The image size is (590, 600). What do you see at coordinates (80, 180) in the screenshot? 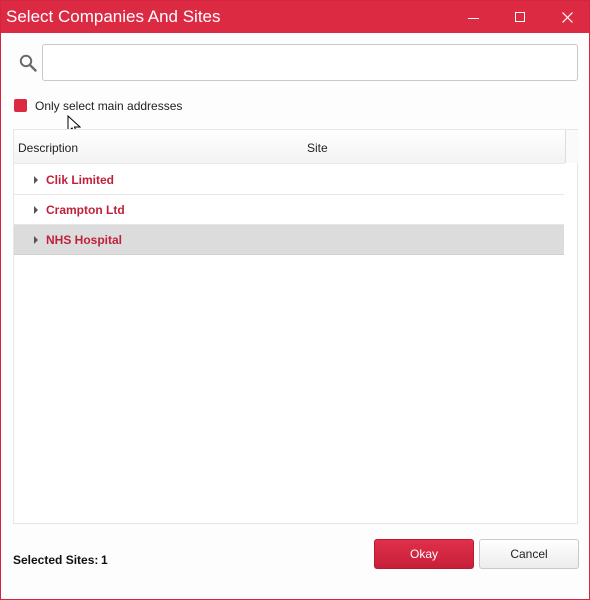
I see `company-name: Clik Limited` at bounding box center [80, 180].